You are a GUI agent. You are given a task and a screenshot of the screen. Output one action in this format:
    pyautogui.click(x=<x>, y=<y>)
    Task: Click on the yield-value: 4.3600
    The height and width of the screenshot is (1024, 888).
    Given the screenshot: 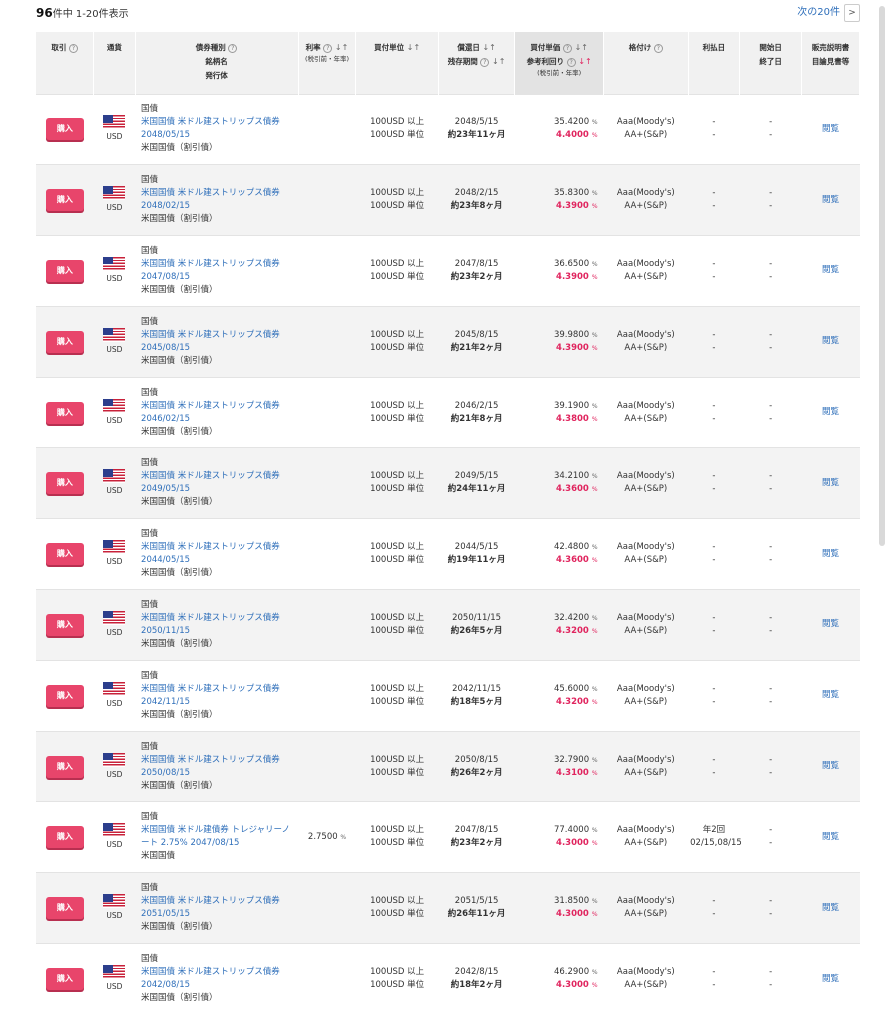 What is the action you would take?
    pyautogui.click(x=572, y=489)
    